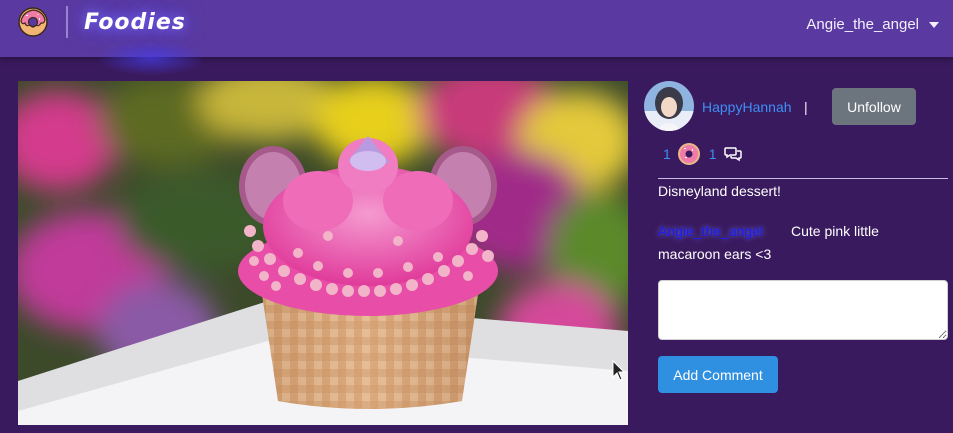  Describe the element at coordinates (718, 374) in the screenshot. I see `add-comment-button: Add Comment` at that location.